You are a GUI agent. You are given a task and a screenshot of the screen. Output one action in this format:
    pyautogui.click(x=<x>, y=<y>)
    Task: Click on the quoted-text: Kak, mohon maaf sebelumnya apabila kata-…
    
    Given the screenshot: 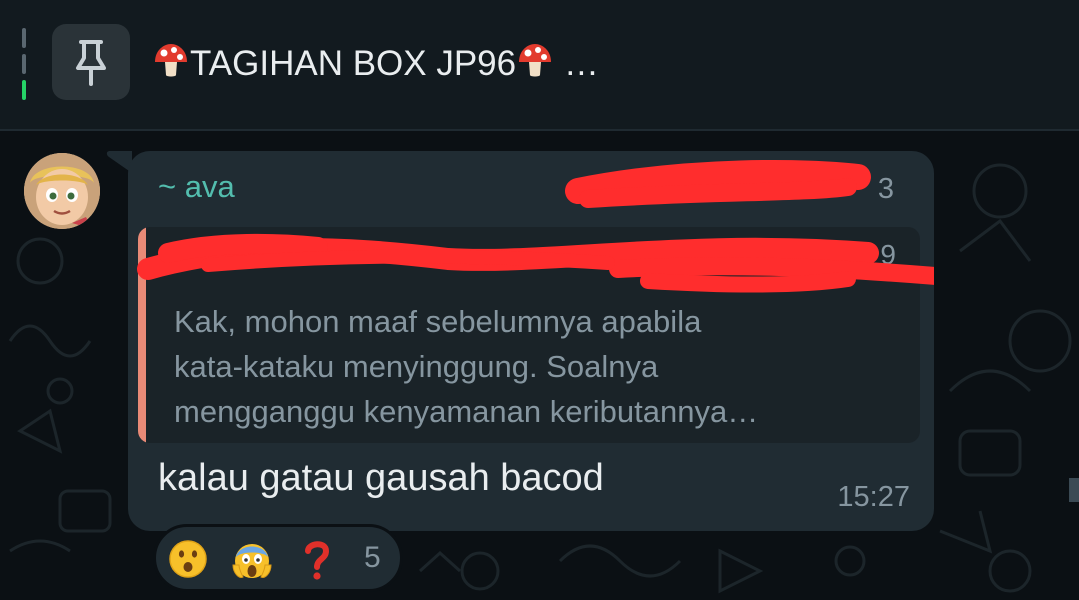 What is the action you would take?
    pyautogui.click(x=466, y=366)
    